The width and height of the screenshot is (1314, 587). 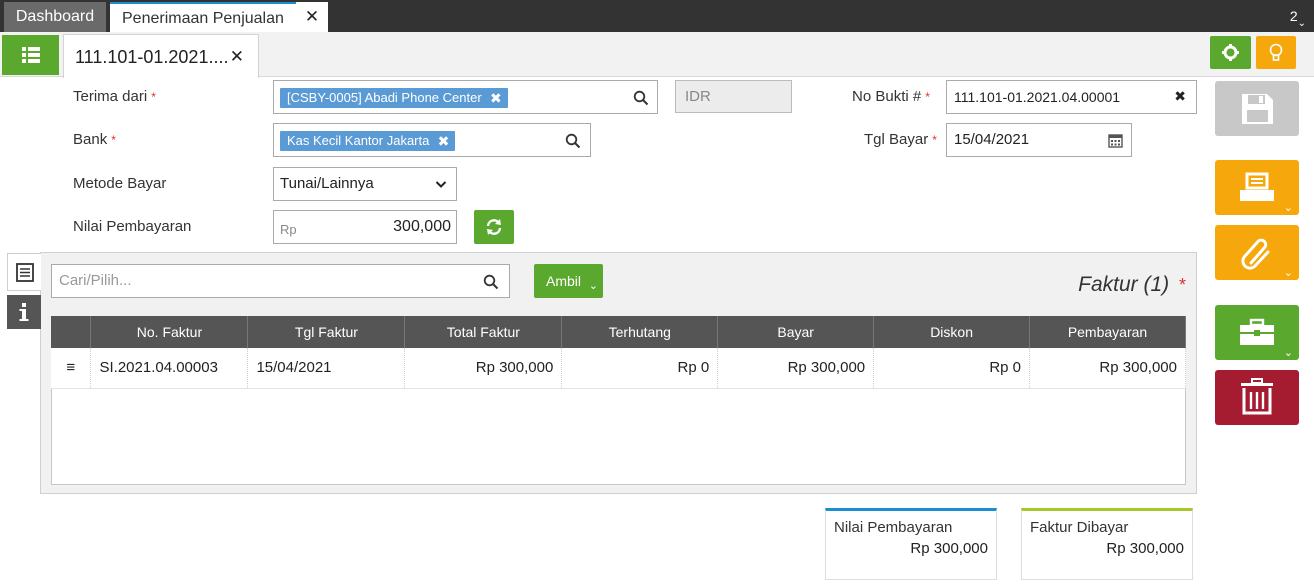 What do you see at coordinates (887, 96) in the screenshot?
I see `no-bukti-text: No Bukti #` at bounding box center [887, 96].